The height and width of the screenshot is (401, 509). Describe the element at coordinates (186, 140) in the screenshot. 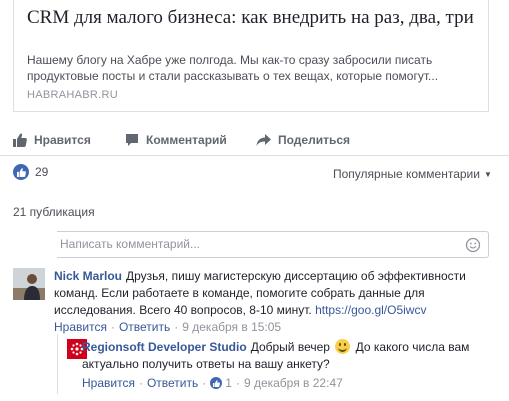

I see `comment-label: Комментарий` at that location.